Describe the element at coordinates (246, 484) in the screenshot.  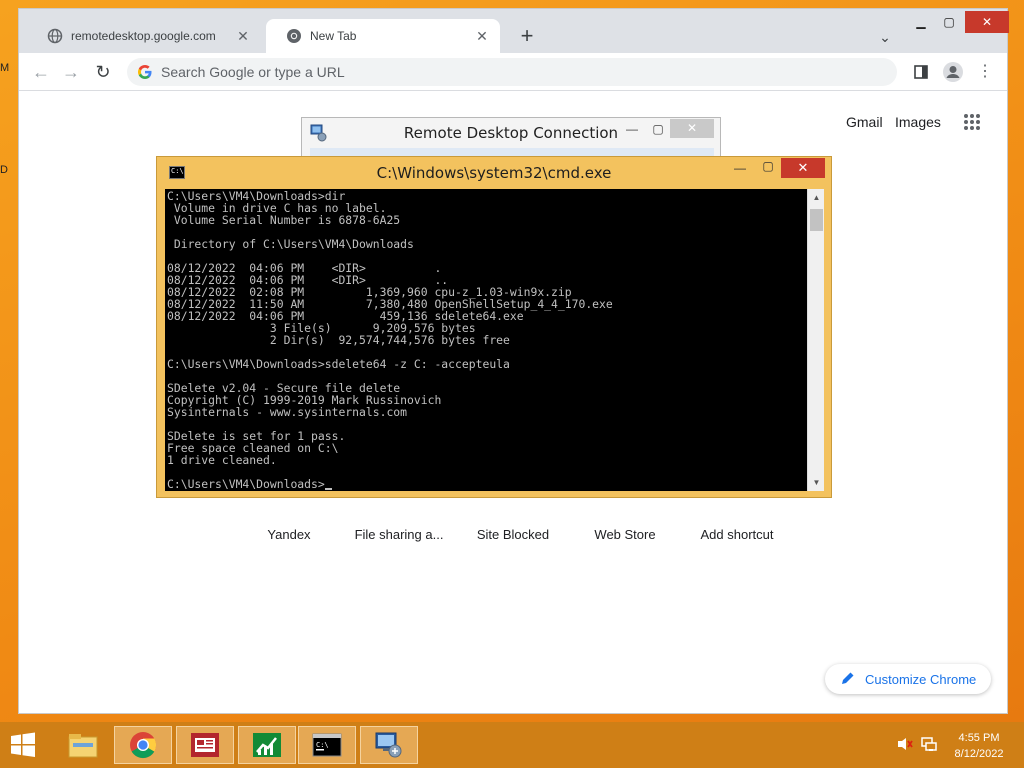
I see `console-line: C:\Users\VM4\Downloads>` at that location.